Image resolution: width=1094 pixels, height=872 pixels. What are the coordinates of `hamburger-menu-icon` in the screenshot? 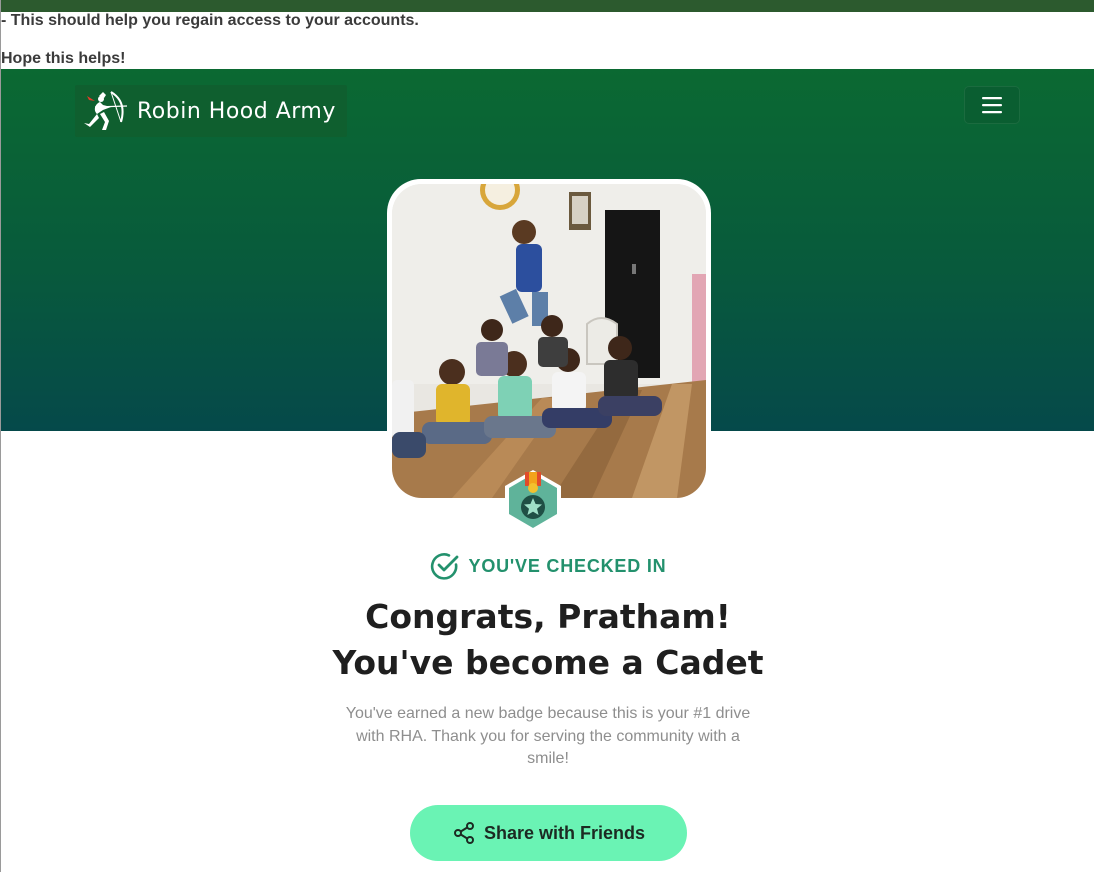 It's located at (992, 105).